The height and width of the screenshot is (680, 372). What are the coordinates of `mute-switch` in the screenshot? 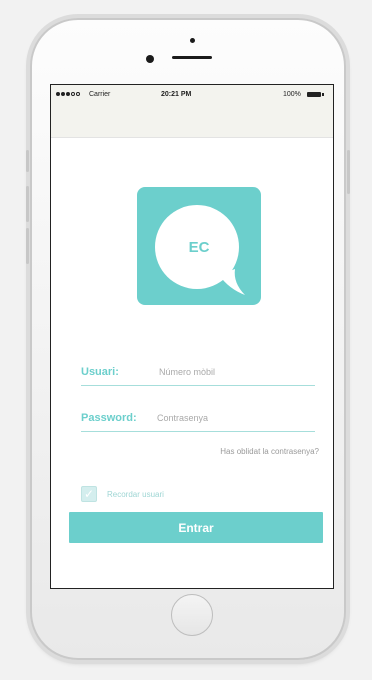 It's located at (27, 161).